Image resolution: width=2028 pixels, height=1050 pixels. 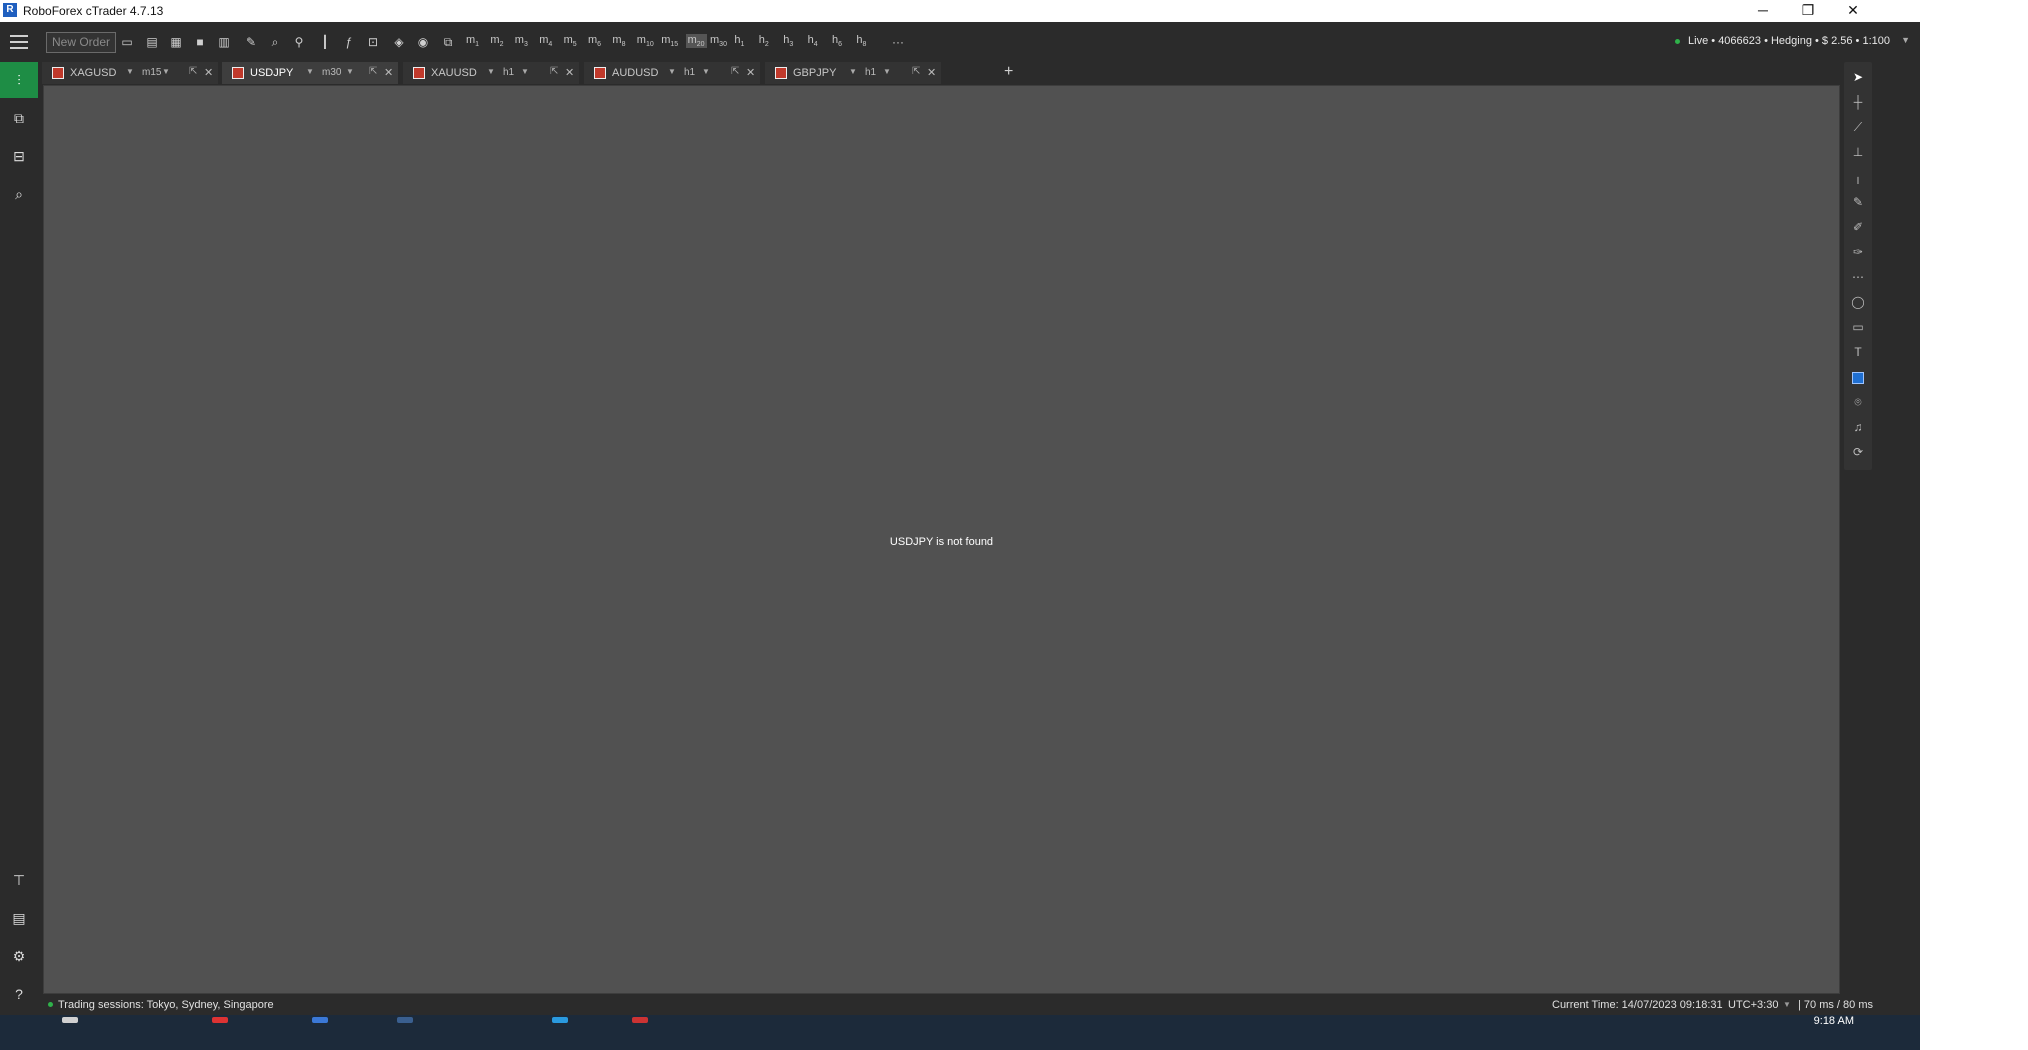 I want to click on menu-icon, so click(x=19, y=42).